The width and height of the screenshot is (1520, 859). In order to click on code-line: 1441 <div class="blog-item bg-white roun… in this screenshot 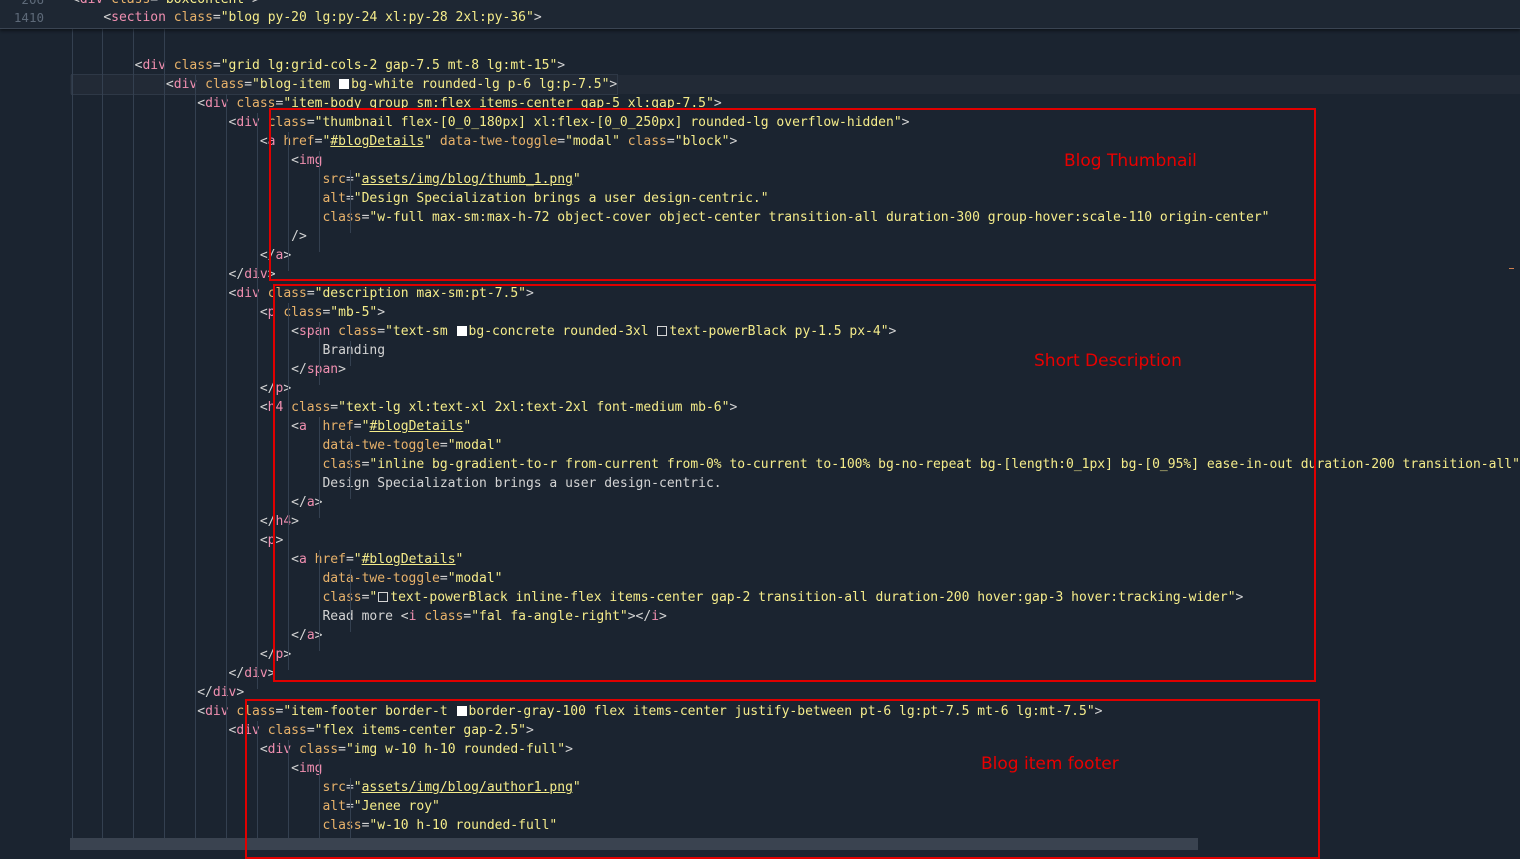, I will do `click(760, 84)`.